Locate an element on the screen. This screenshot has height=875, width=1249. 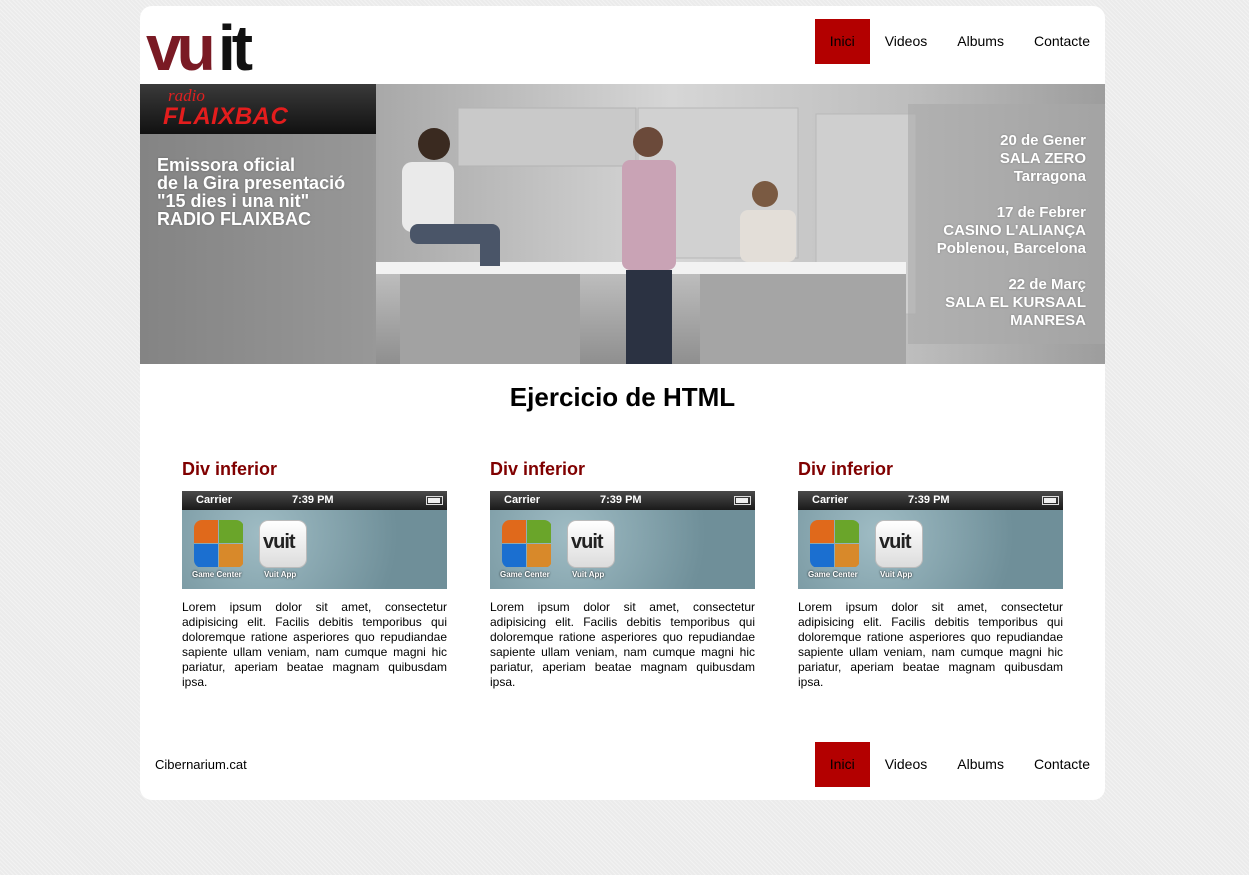
promo-line: de la Gira presentació is located at coordinates (251, 183).